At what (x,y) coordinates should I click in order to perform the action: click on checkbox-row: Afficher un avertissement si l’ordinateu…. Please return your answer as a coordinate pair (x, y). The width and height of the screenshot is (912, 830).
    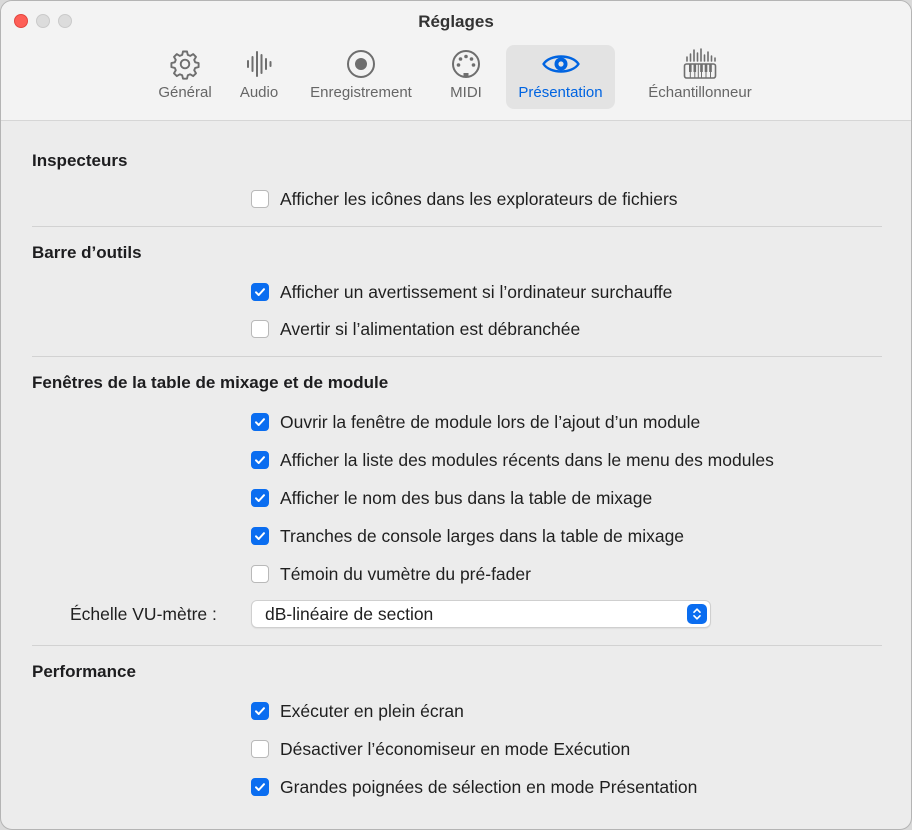
    Looking at the image, I should click on (461, 292).